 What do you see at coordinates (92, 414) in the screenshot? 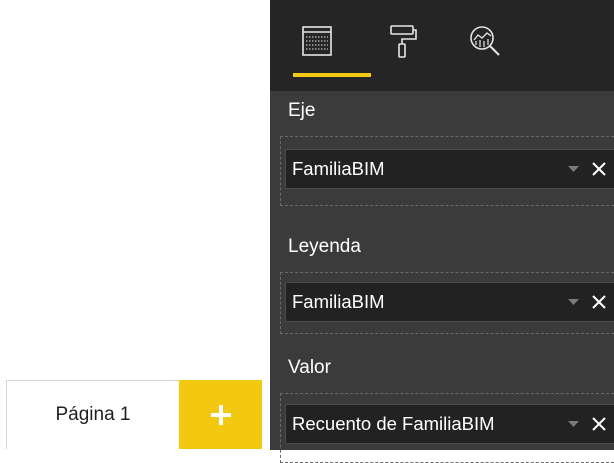
I see `page-tab-1: Página 1` at bounding box center [92, 414].